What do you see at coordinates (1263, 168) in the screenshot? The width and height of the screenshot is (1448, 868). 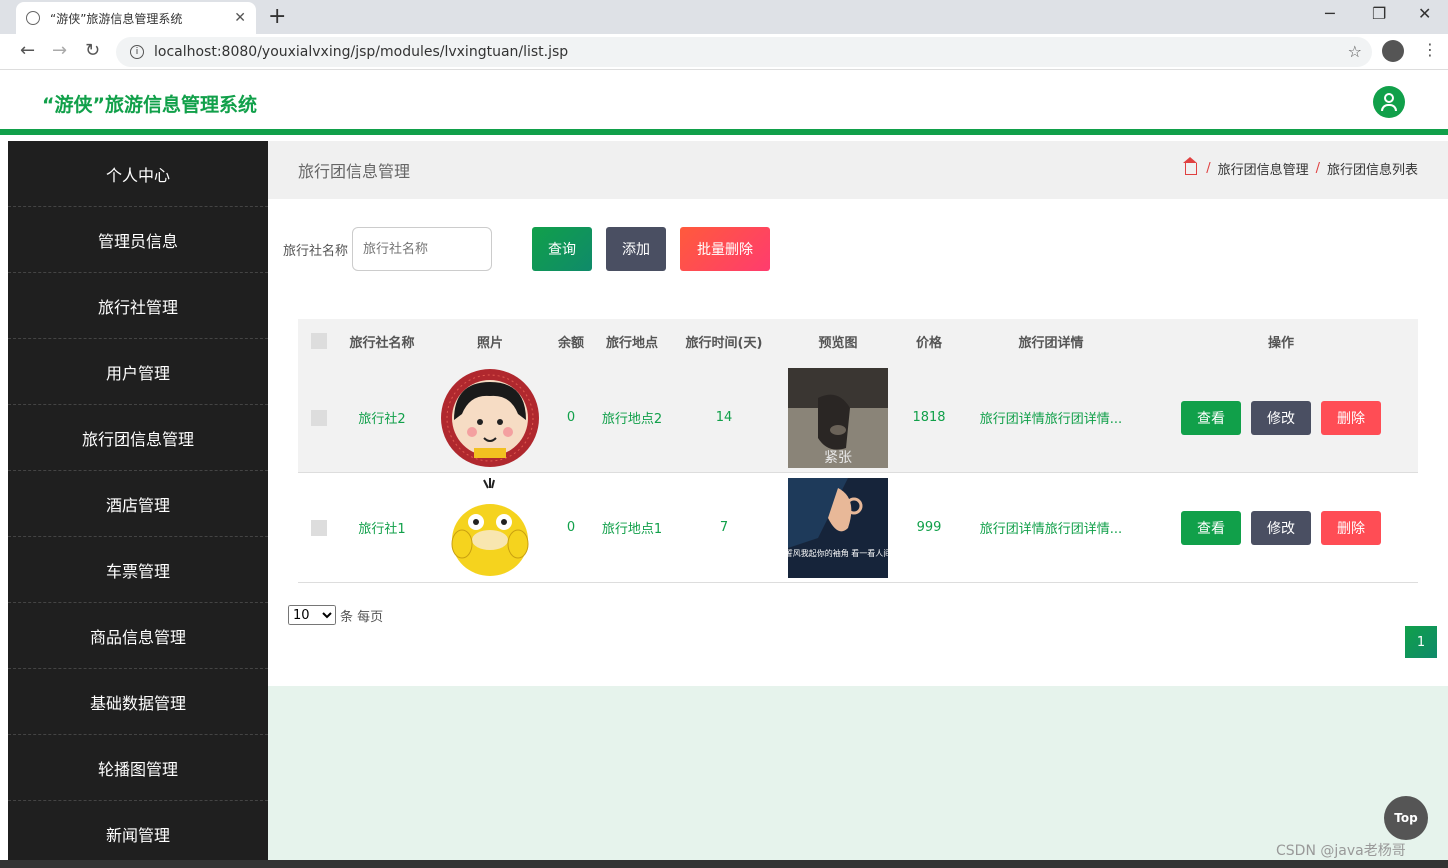 I see `breadcrumb-item: 旅行团信息管理` at bounding box center [1263, 168].